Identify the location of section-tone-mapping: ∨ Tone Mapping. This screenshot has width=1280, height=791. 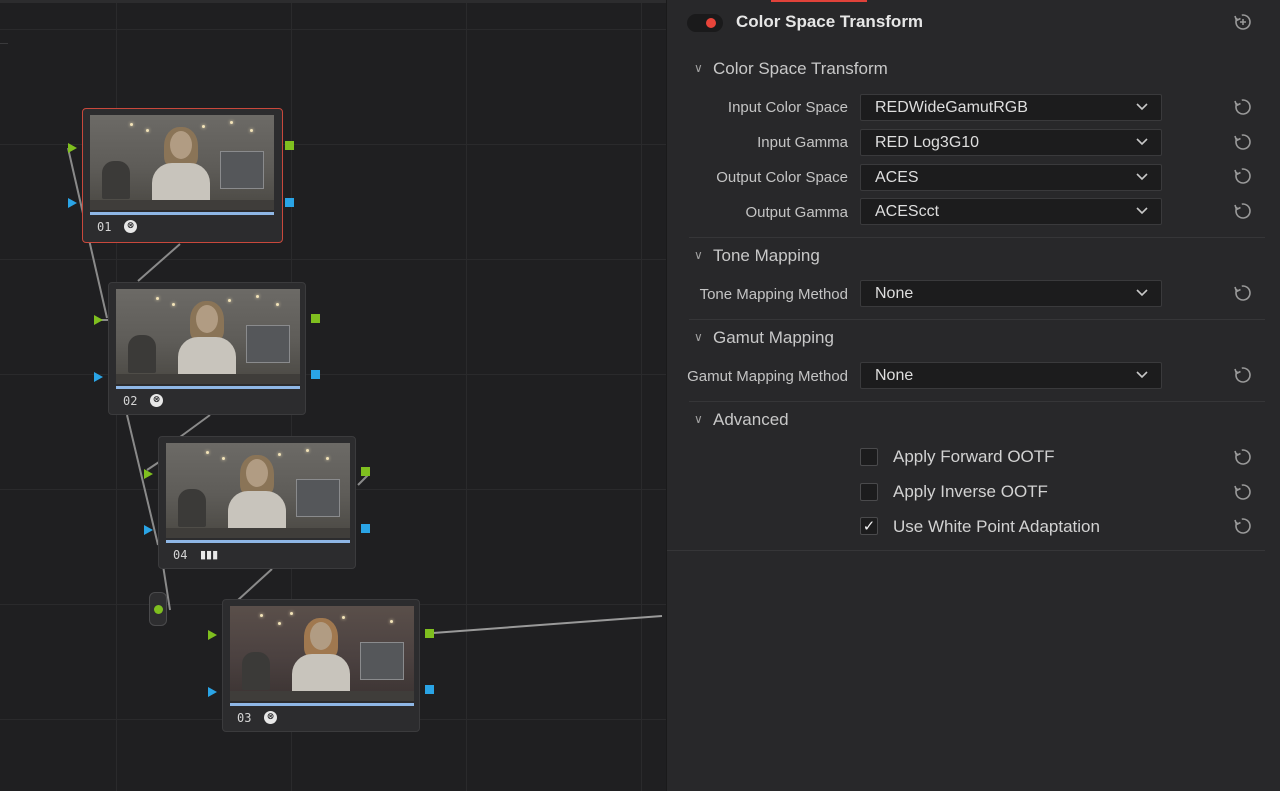
(757, 256).